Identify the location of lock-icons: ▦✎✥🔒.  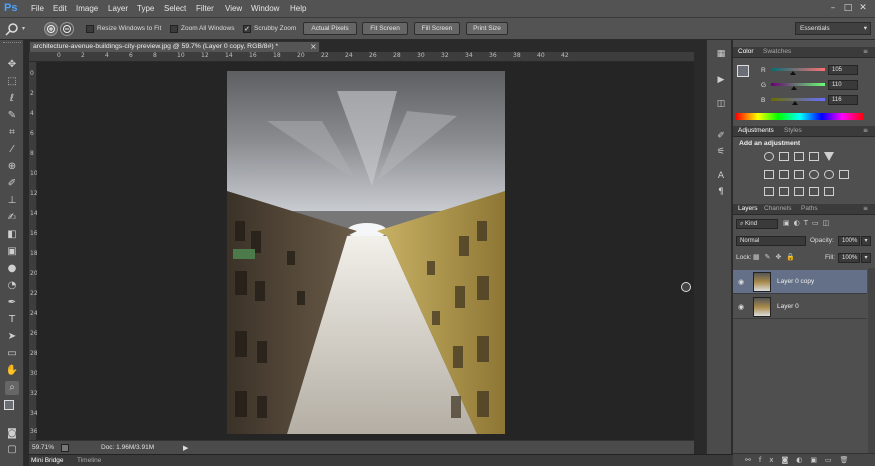
(788, 258).